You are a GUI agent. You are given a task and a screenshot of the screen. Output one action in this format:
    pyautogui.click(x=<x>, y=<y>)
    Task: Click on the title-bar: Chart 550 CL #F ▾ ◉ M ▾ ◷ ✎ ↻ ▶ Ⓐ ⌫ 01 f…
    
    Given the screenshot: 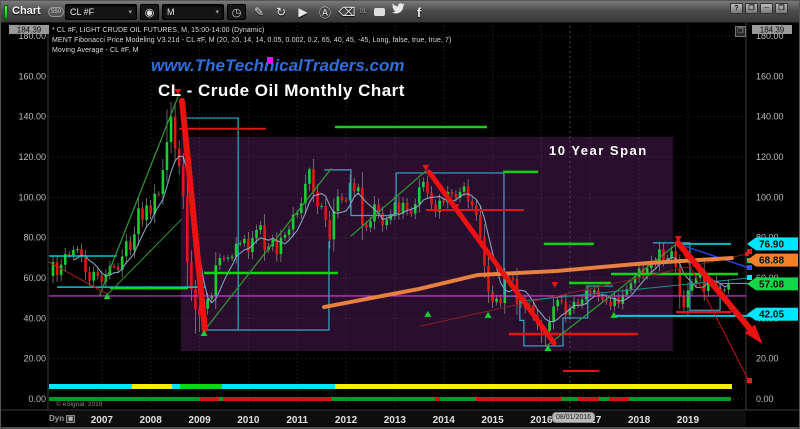 What is the action you would take?
    pyautogui.click(x=400, y=12)
    